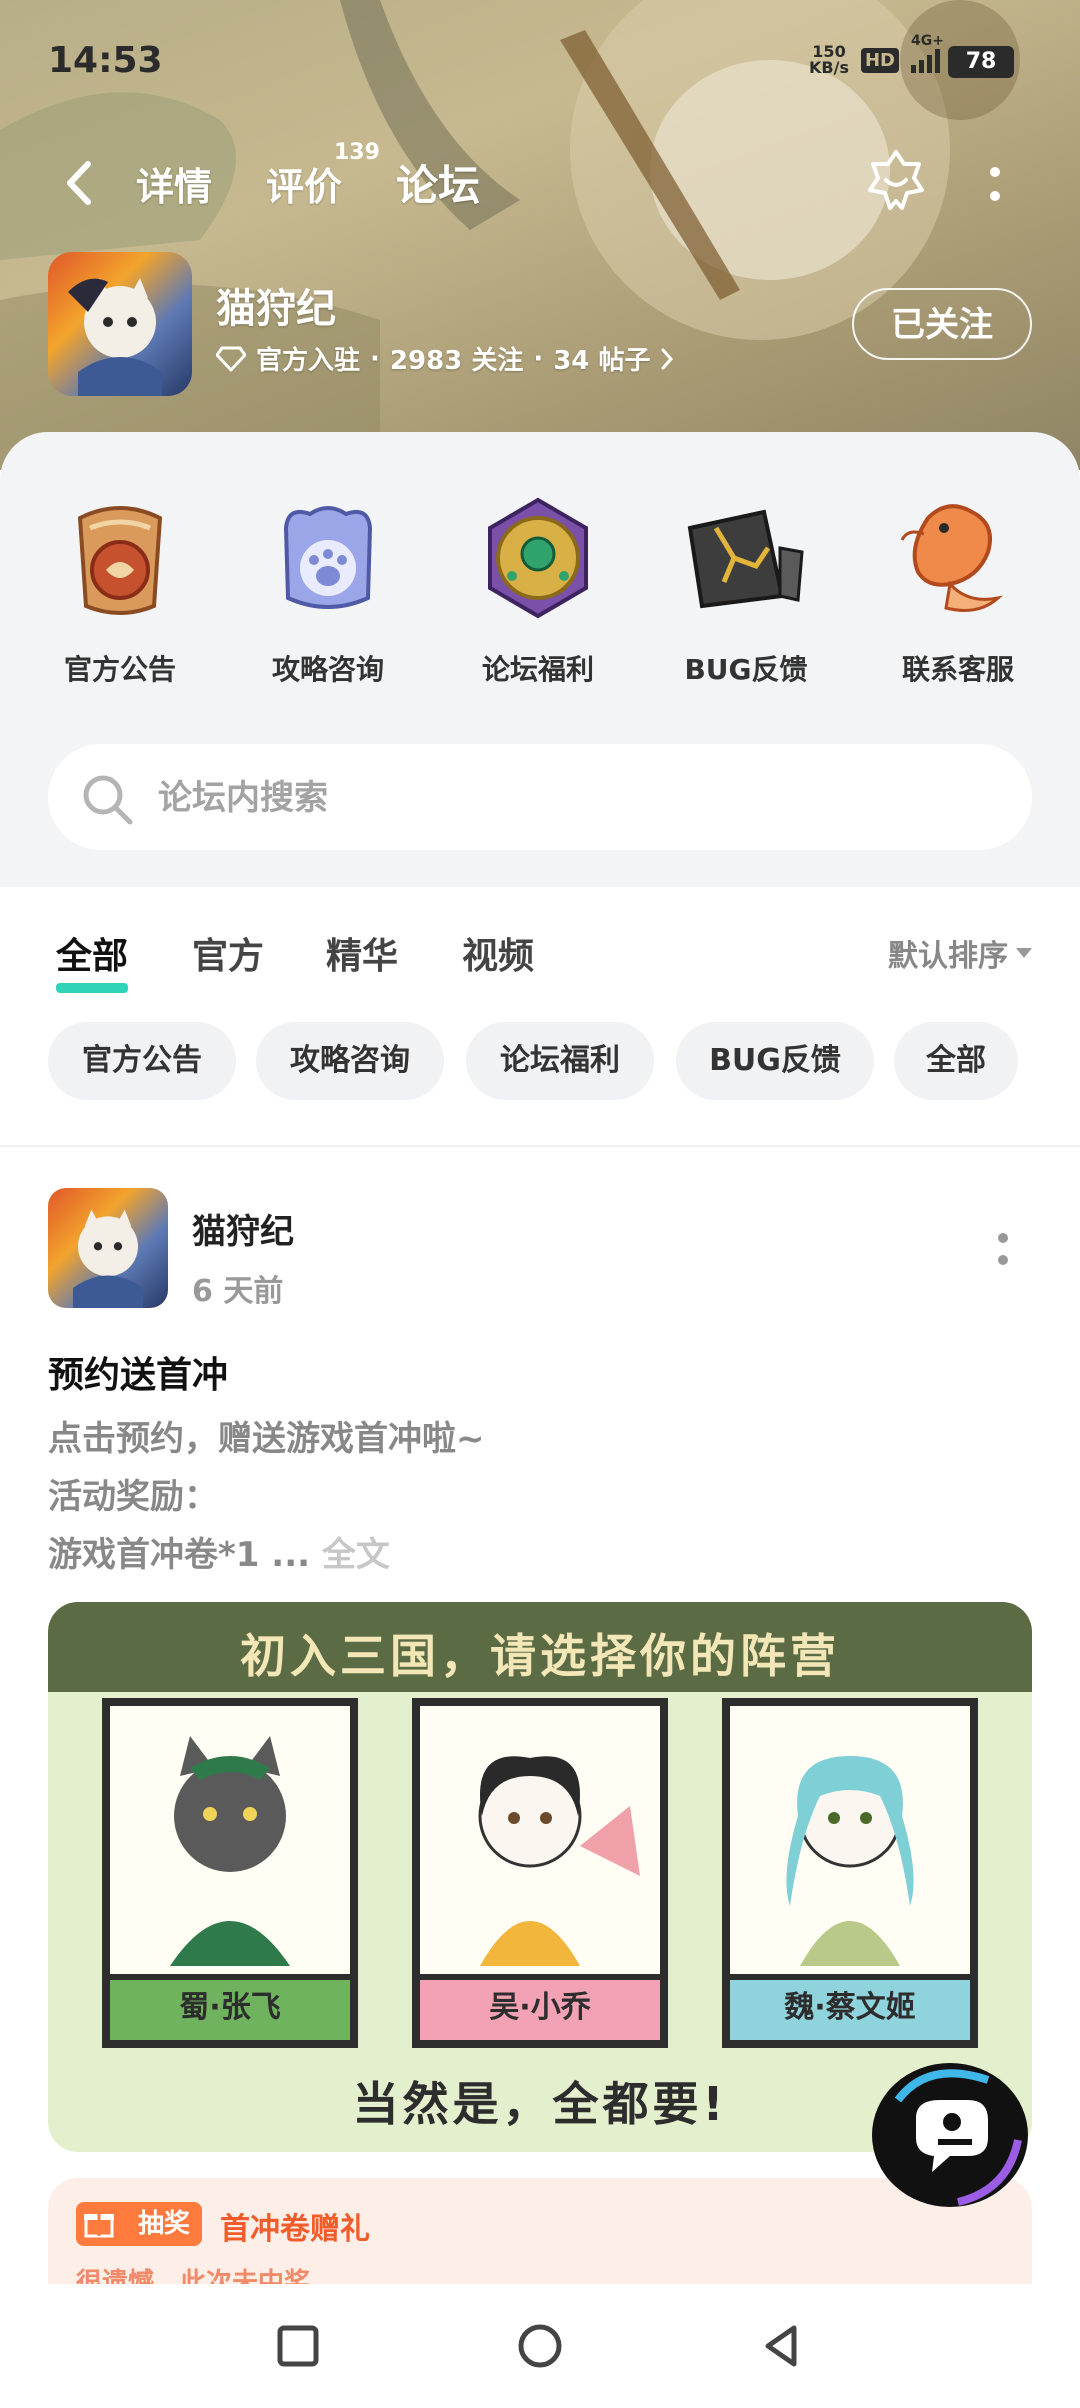  Describe the element at coordinates (850, 1861) in the screenshot. I see `cai-wenji-illustration` at that location.